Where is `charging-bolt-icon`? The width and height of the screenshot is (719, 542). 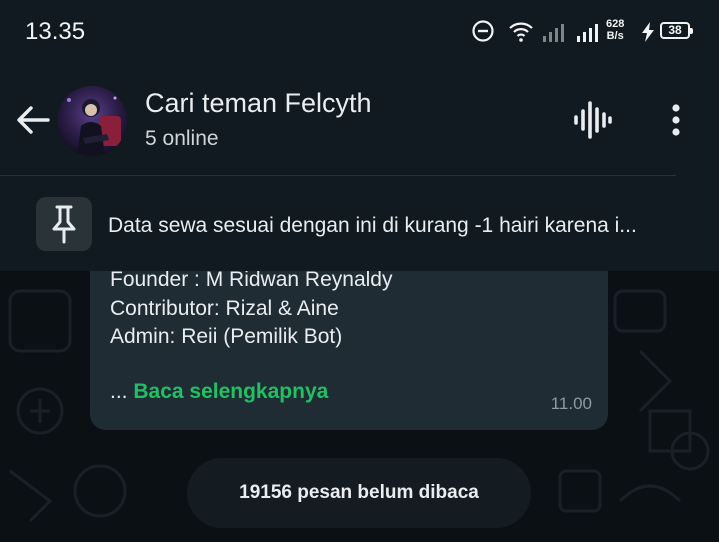 charging-bolt-icon is located at coordinates (648, 32).